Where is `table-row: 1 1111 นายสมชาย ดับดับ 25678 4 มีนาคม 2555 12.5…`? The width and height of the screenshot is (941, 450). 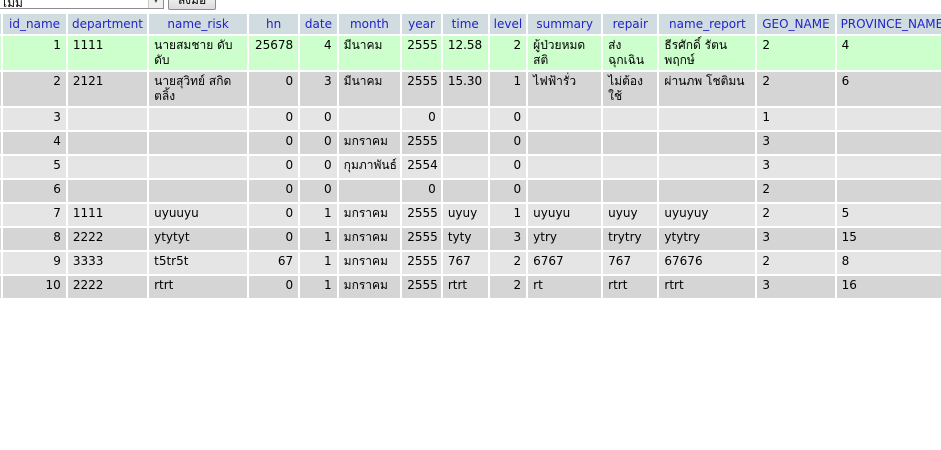
table-row: 1 1111 นายสมชาย ดับดับ 25678 4 มีนาคม 2555 12.5… is located at coordinates (470, 53).